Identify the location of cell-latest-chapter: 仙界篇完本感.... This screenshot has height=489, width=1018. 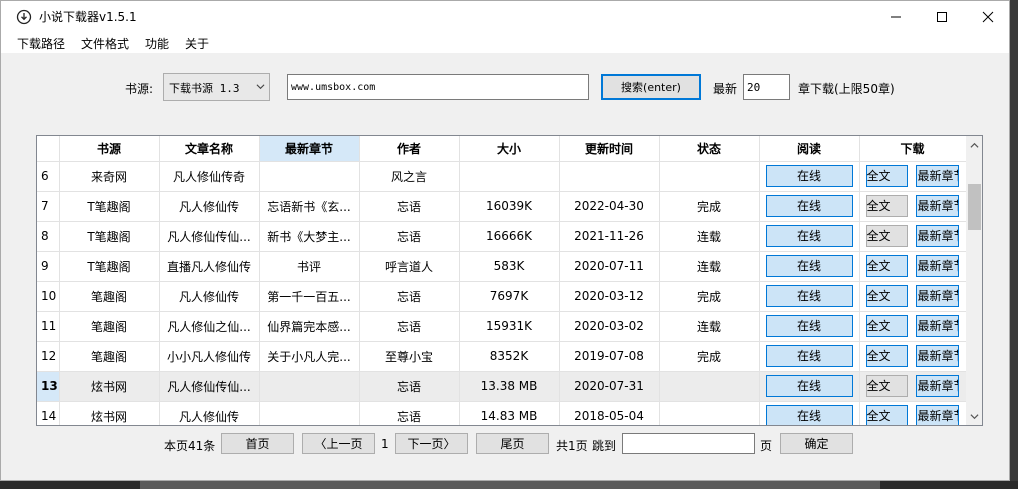
(309, 326).